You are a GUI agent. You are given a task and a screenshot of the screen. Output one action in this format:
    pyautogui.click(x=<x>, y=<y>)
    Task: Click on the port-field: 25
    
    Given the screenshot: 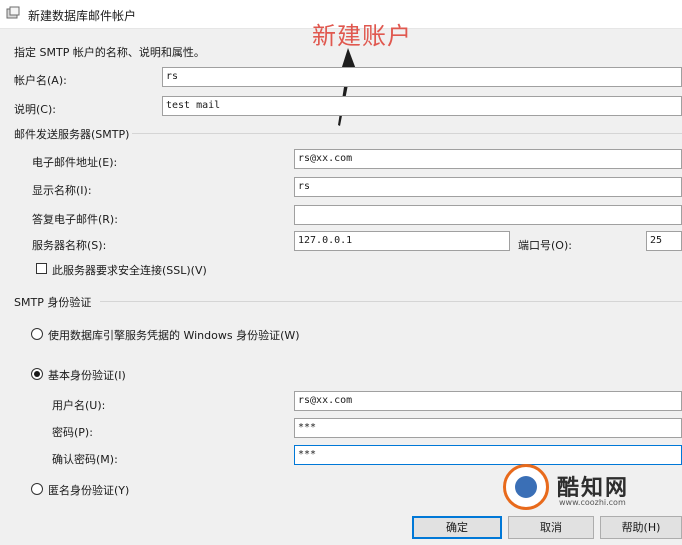 What is the action you would take?
    pyautogui.click(x=664, y=241)
    